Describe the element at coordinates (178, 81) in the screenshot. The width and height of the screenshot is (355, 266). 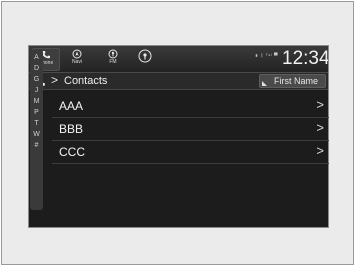
I see `breadcrumb-bar: > Contacts First Name` at that location.